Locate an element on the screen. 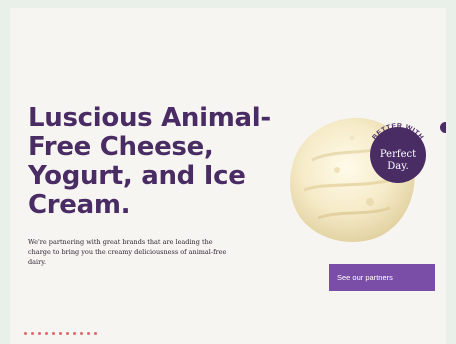 The width and height of the screenshot is (456, 344). see-partners-button: See our partners is located at coordinates (382, 277).